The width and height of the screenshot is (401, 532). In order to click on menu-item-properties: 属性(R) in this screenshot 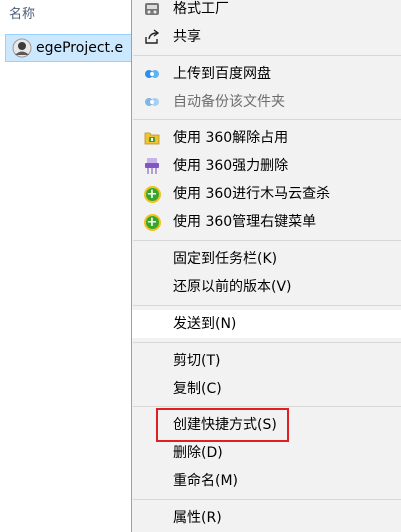, I will do `click(266, 518)`.